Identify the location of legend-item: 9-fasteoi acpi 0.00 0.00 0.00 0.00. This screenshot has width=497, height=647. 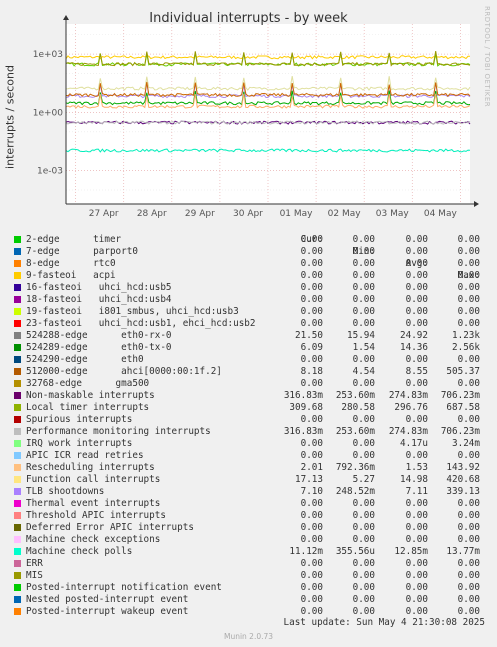
(250, 276).